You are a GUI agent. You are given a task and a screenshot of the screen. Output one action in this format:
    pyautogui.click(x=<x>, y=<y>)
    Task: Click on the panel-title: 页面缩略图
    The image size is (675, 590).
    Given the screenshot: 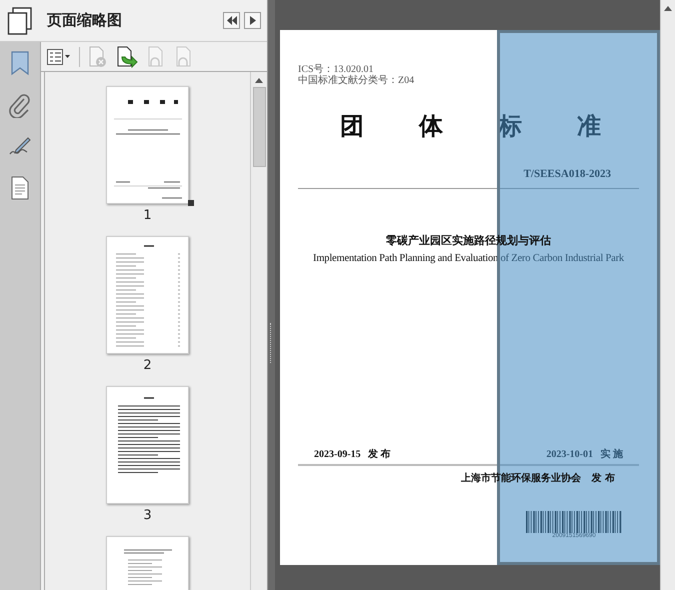 What is the action you would take?
    pyautogui.click(x=85, y=20)
    